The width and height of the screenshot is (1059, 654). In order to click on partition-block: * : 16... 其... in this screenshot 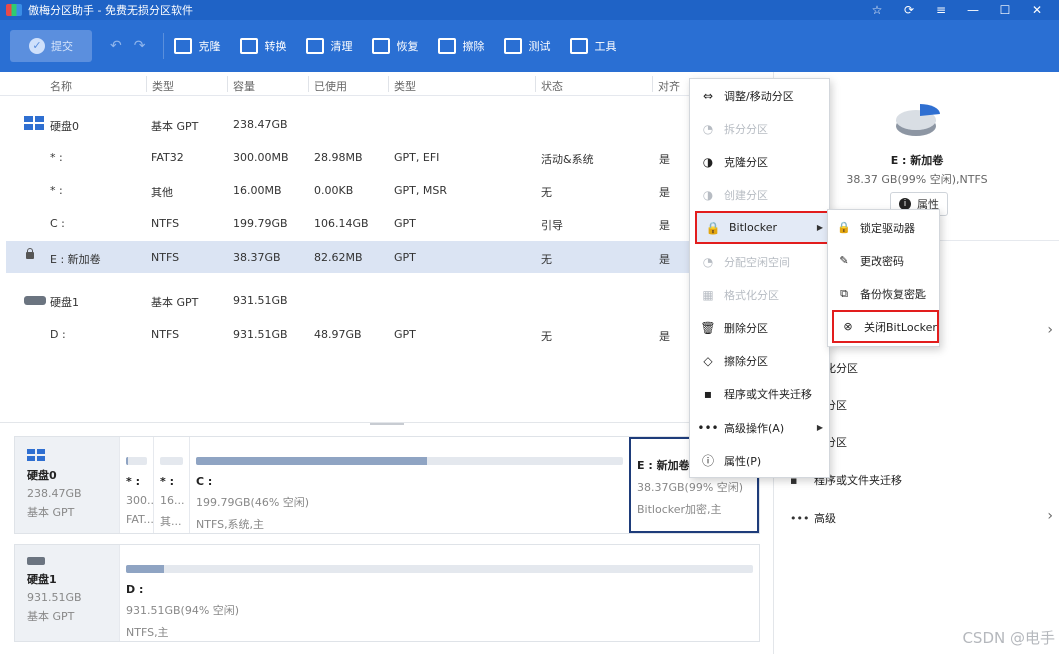, I will do `click(171, 485)`.